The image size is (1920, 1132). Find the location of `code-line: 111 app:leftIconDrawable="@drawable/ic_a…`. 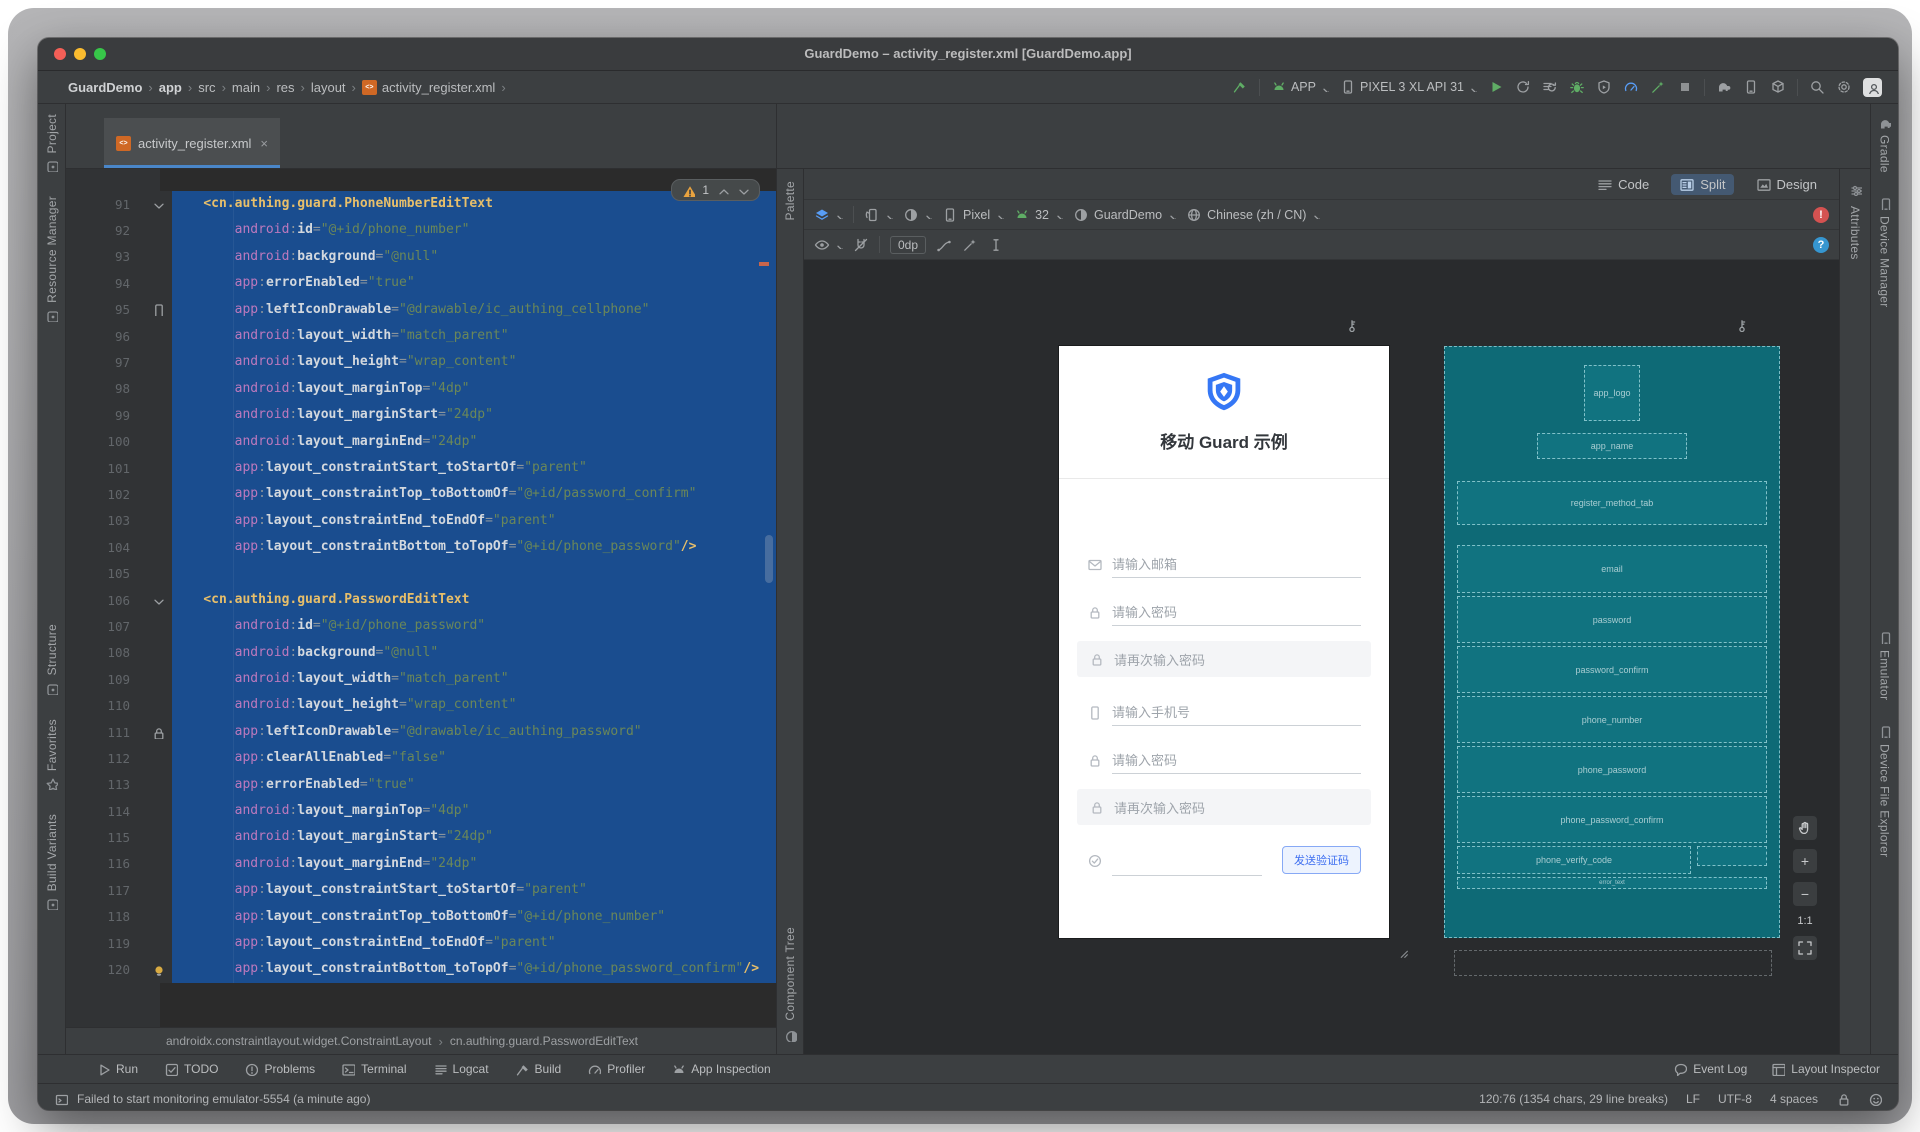

code-line: 111 app:leftIconDrawable="@drawable/ic_a… is located at coordinates (421, 732).